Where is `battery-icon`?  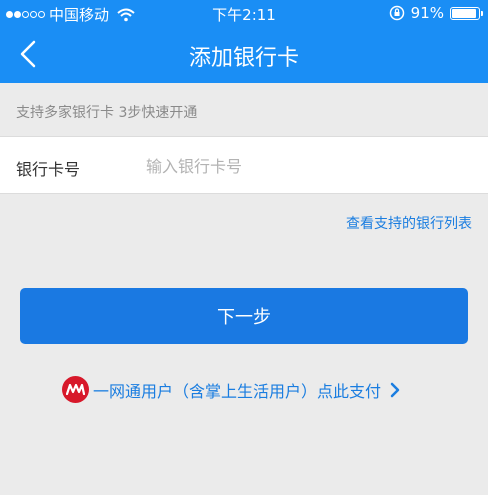
battery-icon is located at coordinates (466, 13).